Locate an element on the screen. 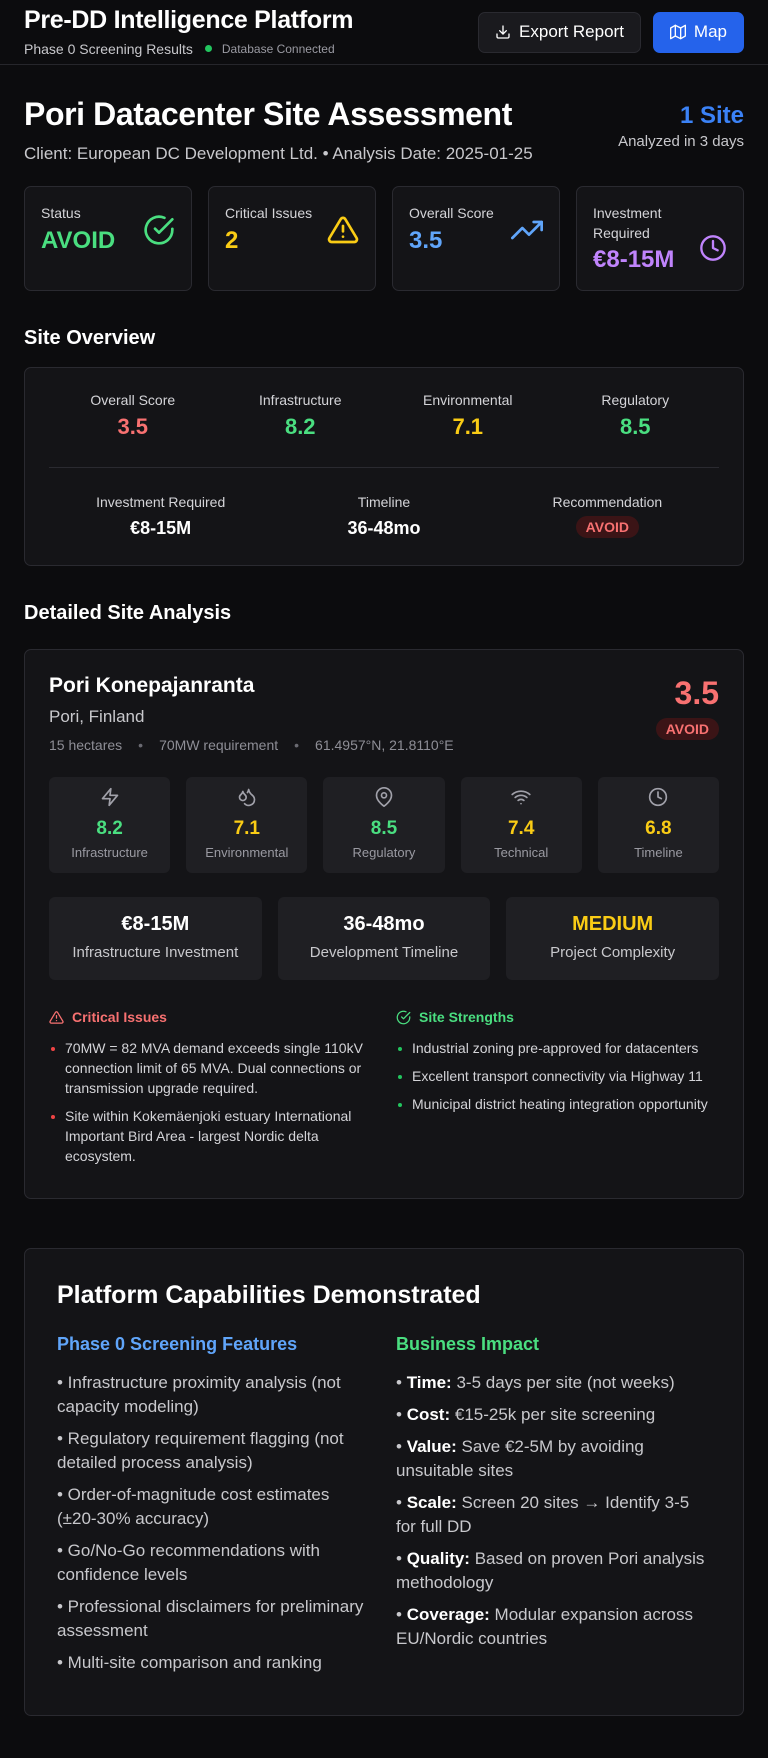 Image resolution: width=768 pixels, height=1758 pixels. impact-key: Value: is located at coordinates (431, 1447).